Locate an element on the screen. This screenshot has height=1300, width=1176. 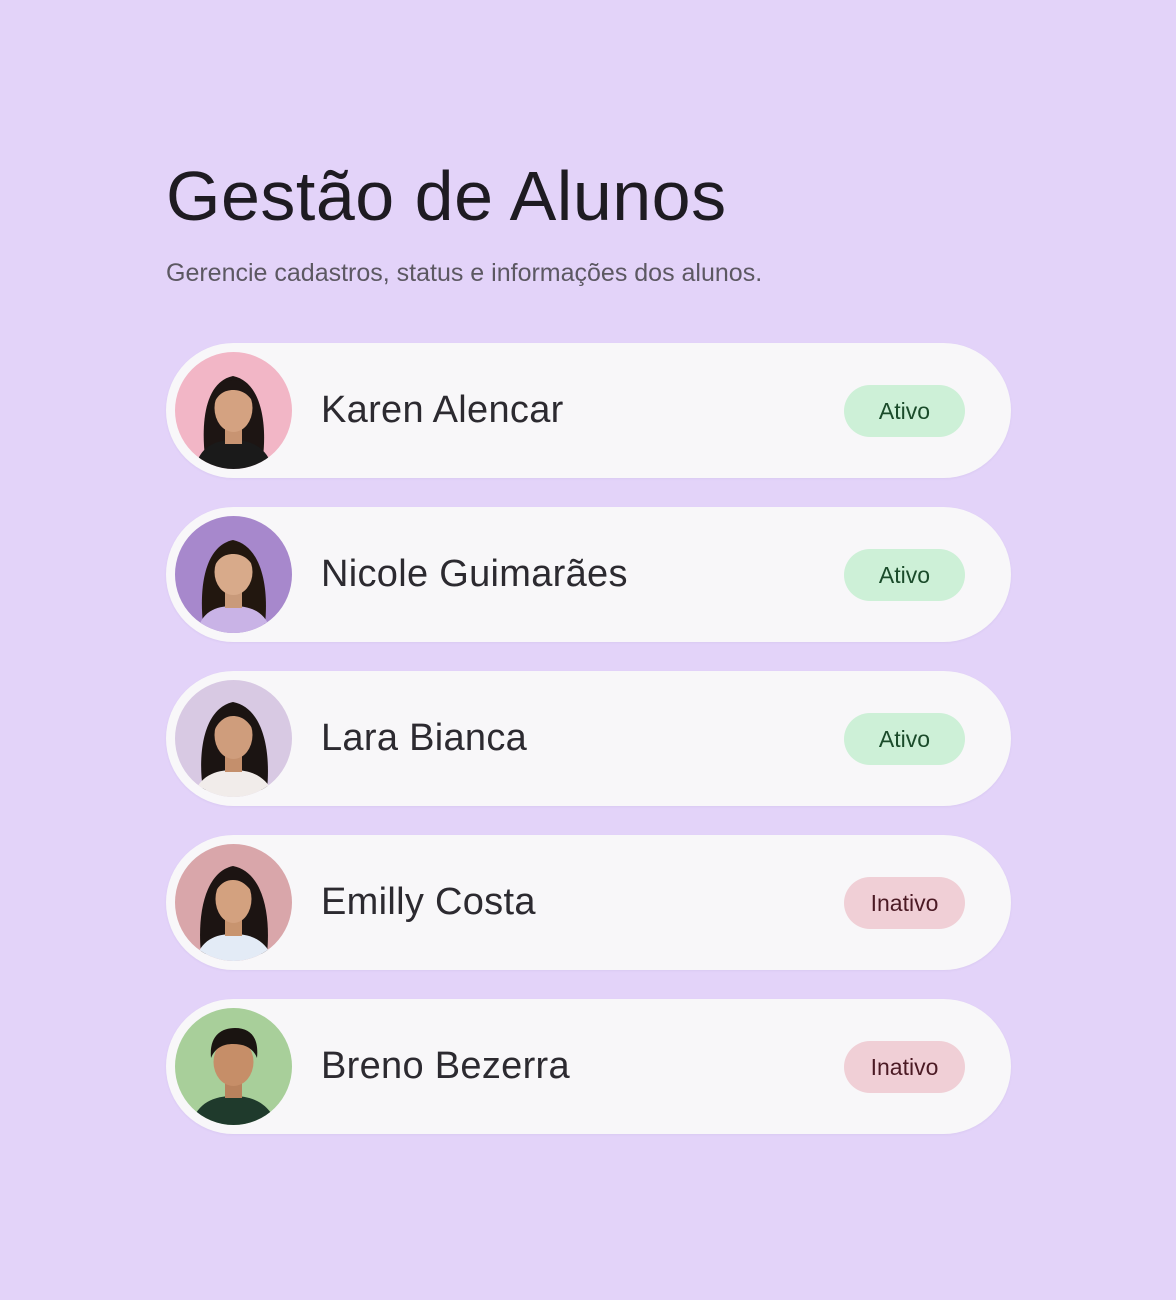
student-name: Breno Bezerra is located at coordinates (445, 1066).